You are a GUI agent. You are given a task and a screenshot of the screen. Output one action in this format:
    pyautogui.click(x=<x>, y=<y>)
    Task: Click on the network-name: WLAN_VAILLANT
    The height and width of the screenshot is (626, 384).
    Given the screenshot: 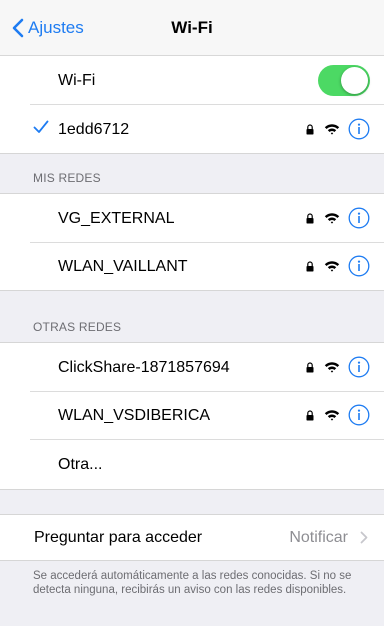 What is the action you would take?
    pyautogui.click(x=123, y=266)
    